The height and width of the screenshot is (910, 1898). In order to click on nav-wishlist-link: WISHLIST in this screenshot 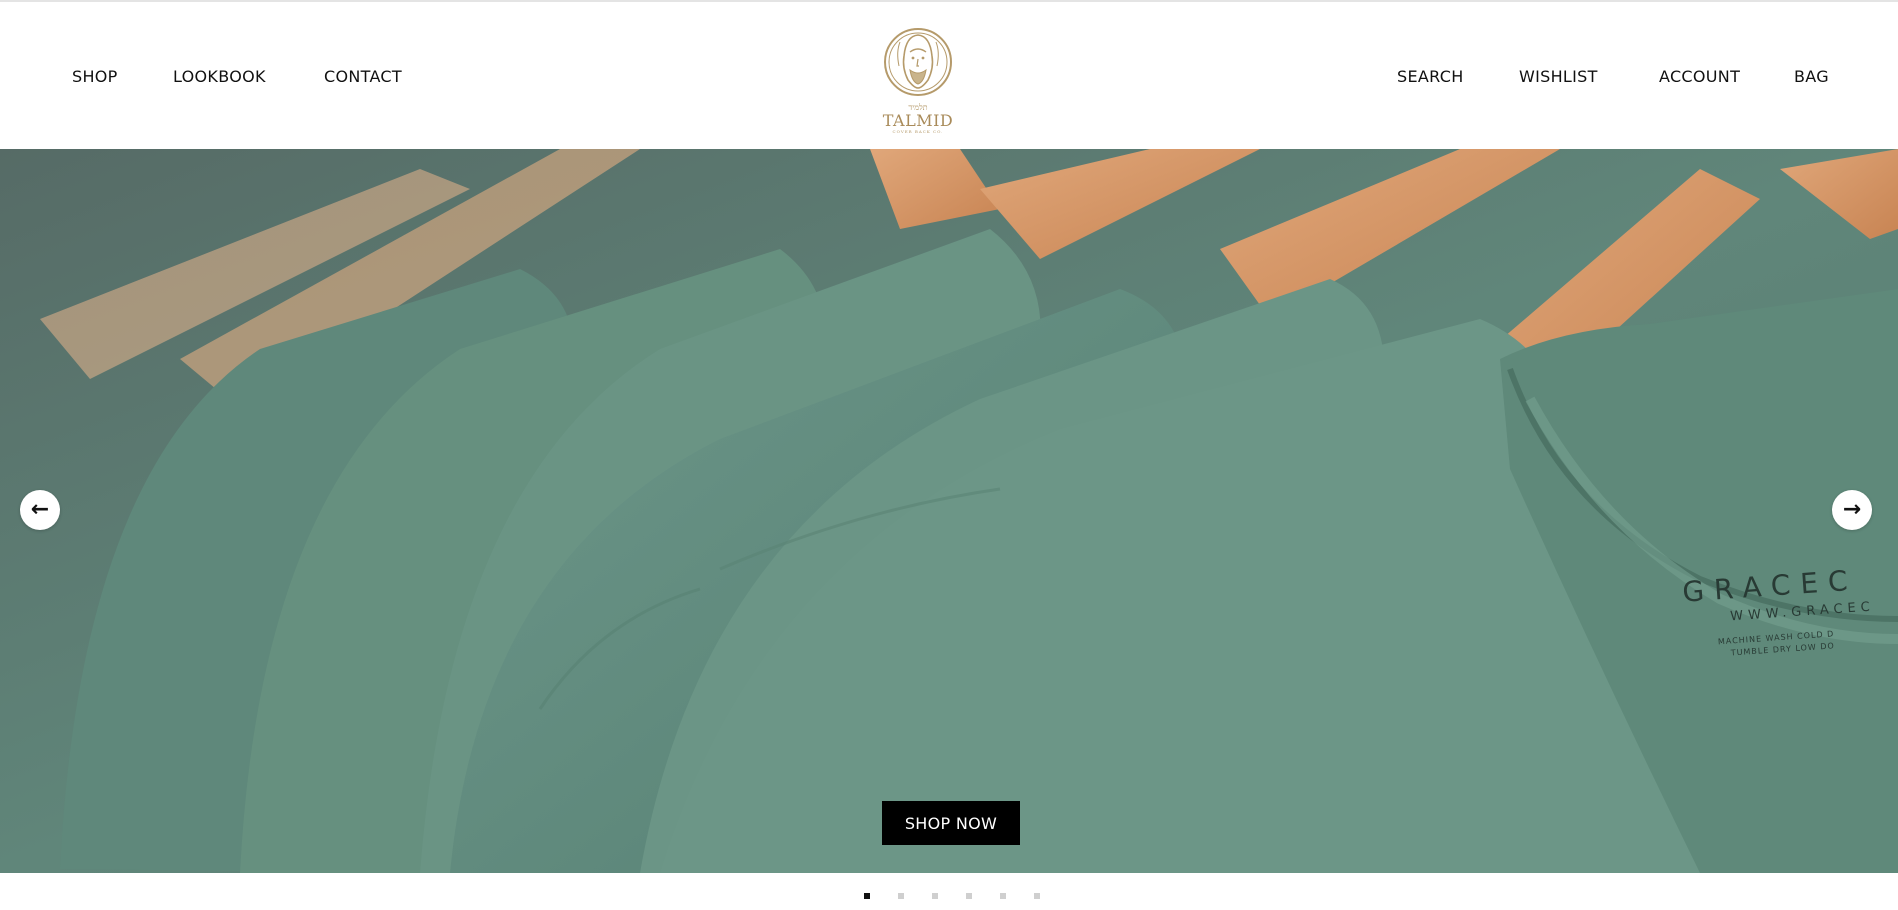, I will do `click(1558, 76)`.